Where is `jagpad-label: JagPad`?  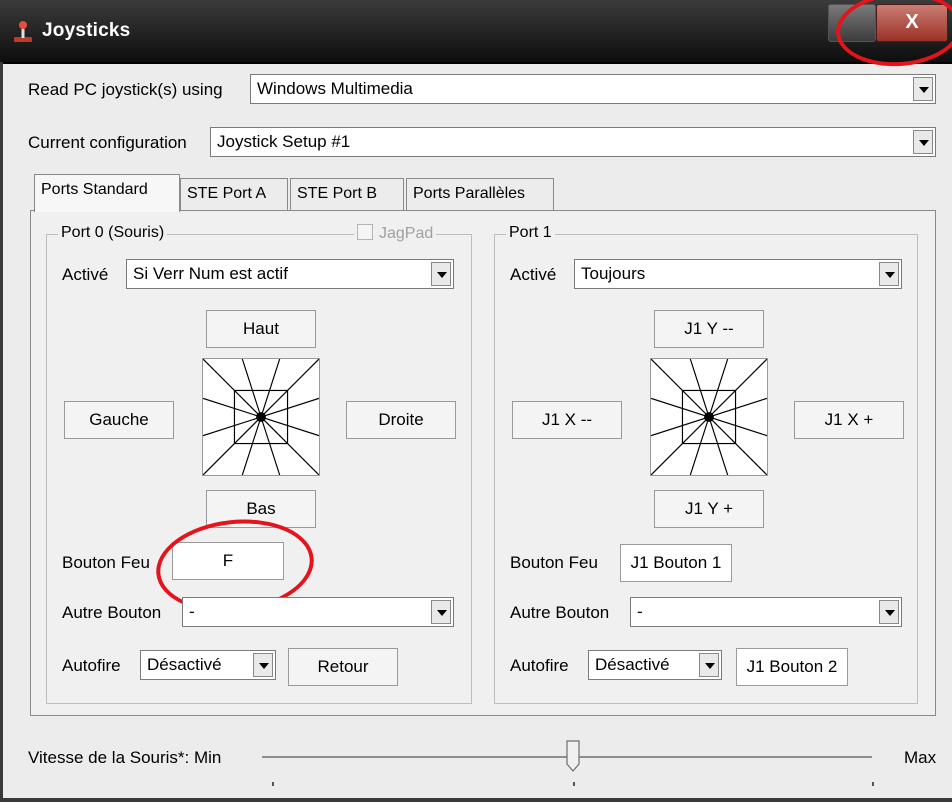
jagpad-label: JagPad is located at coordinates (406, 233).